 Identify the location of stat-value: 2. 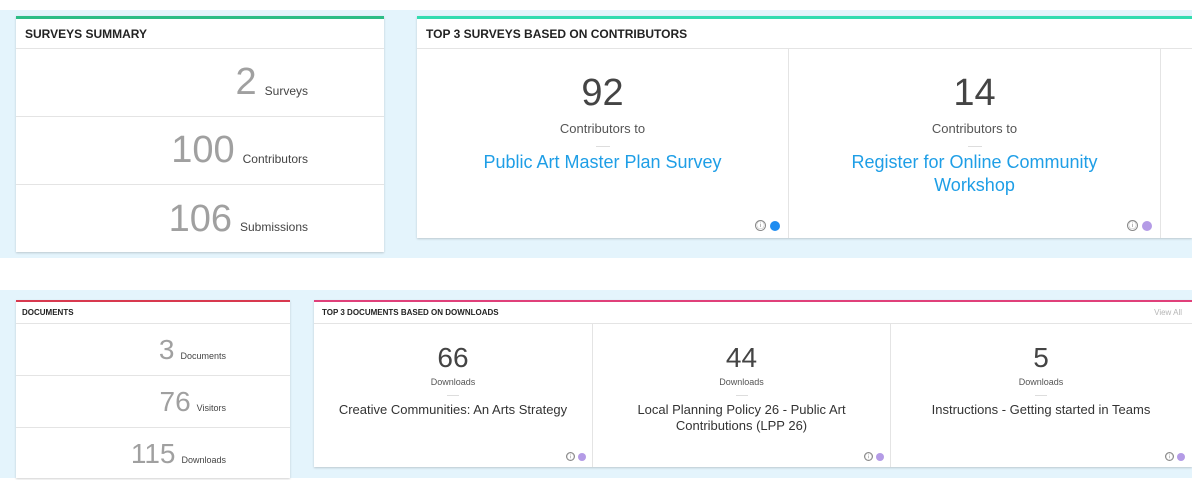
(246, 82).